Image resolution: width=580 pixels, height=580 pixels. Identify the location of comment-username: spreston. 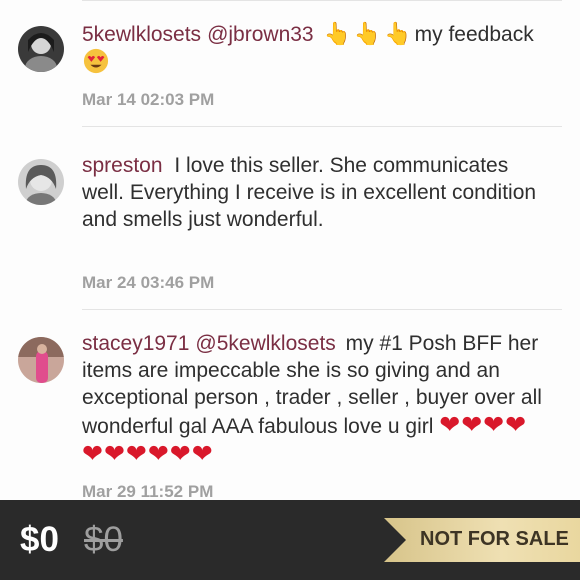
(122, 165).